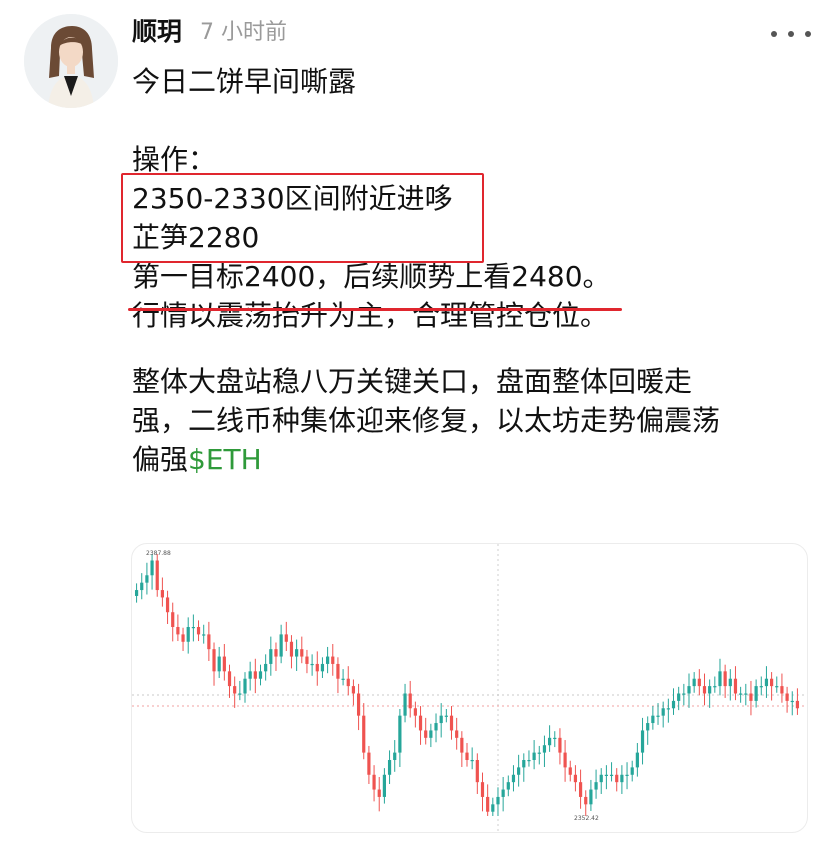 Image resolution: width=829 pixels, height=853 pixels. I want to click on red-underline, so click(375, 309).